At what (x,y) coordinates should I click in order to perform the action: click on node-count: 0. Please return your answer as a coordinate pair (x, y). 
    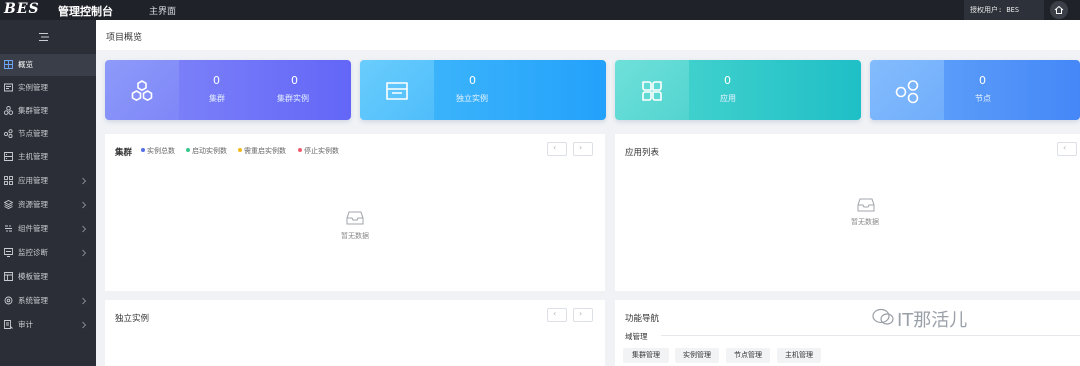
    Looking at the image, I should click on (982, 80).